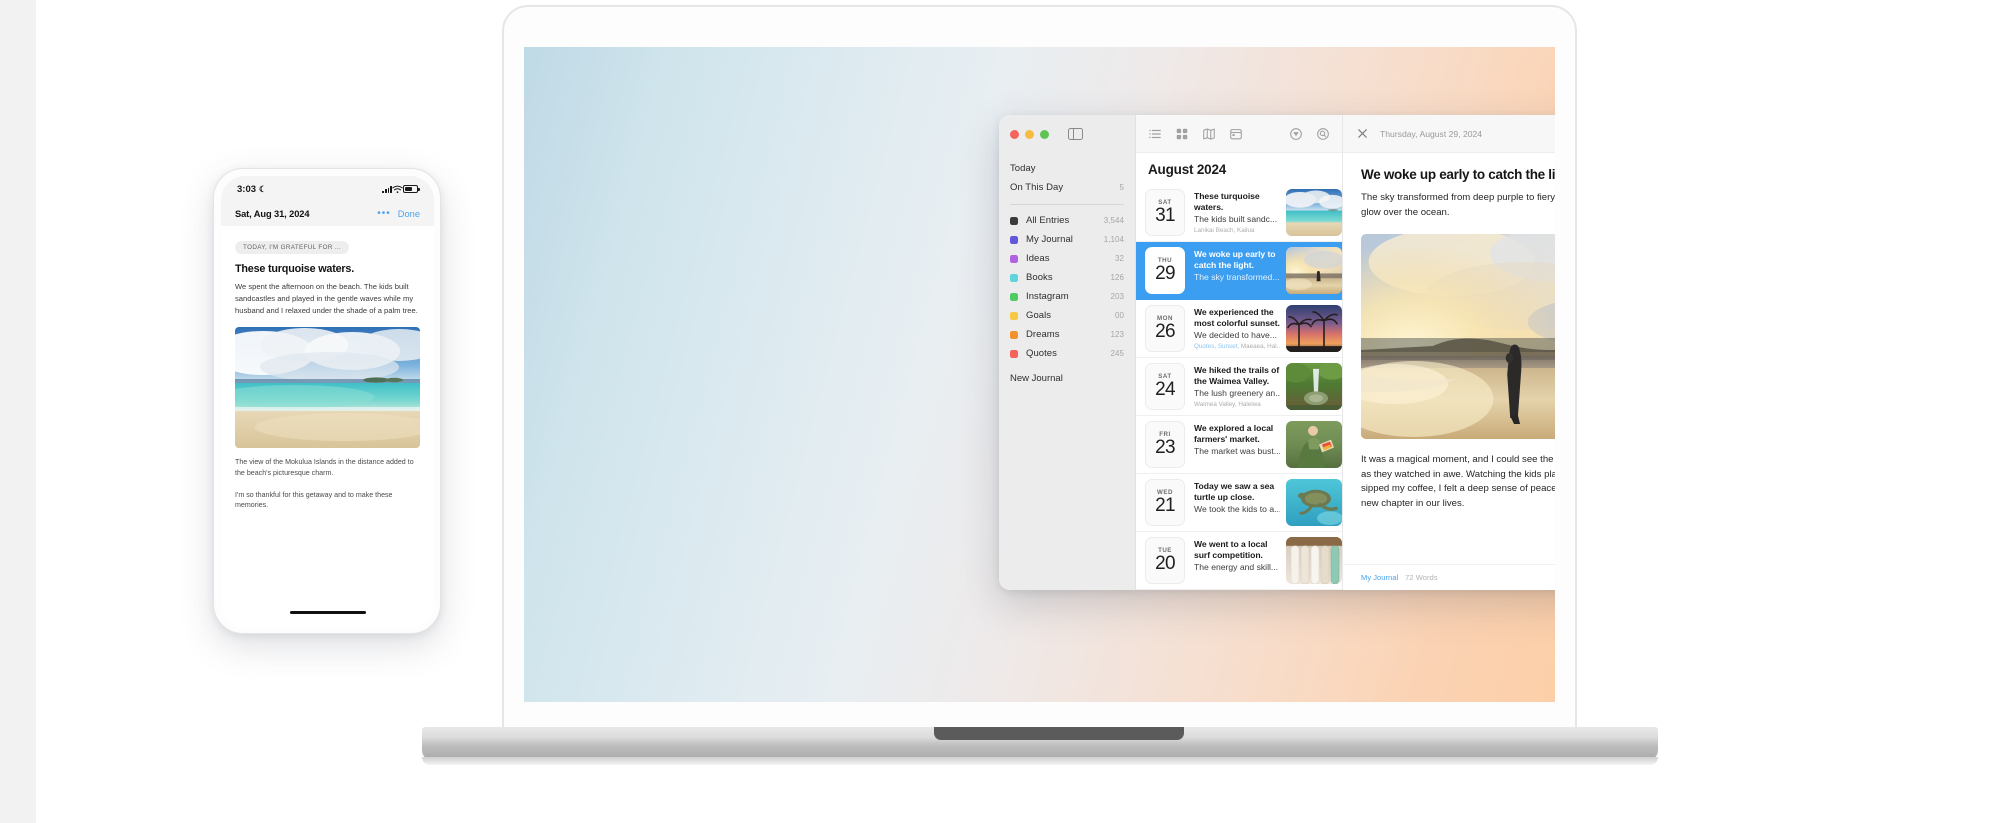  What do you see at coordinates (1121, 187) in the screenshot?
I see `sidebar-item-count: 5` at bounding box center [1121, 187].